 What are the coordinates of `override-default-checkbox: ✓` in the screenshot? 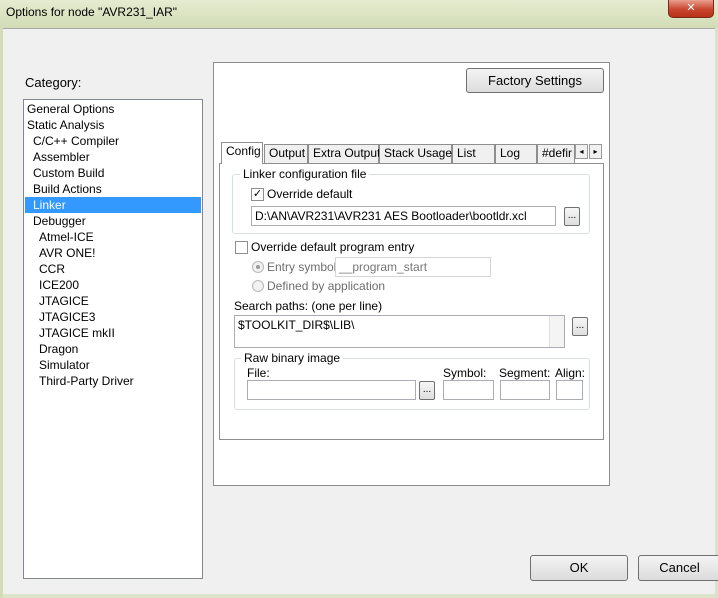 It's located at (257, 194).